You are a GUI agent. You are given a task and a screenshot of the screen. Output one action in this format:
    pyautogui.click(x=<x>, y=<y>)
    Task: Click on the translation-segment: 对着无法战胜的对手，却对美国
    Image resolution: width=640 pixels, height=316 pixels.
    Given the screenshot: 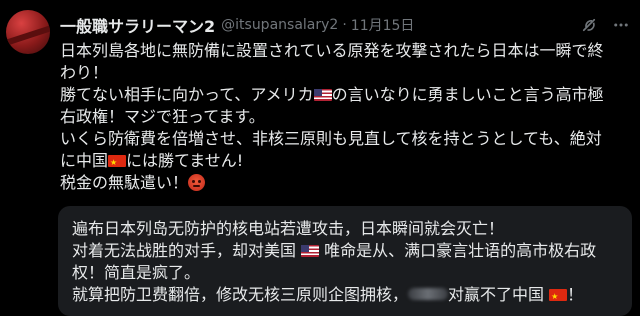 What is the action you would take?
    pyautogui.click(x=187, y=250)
    